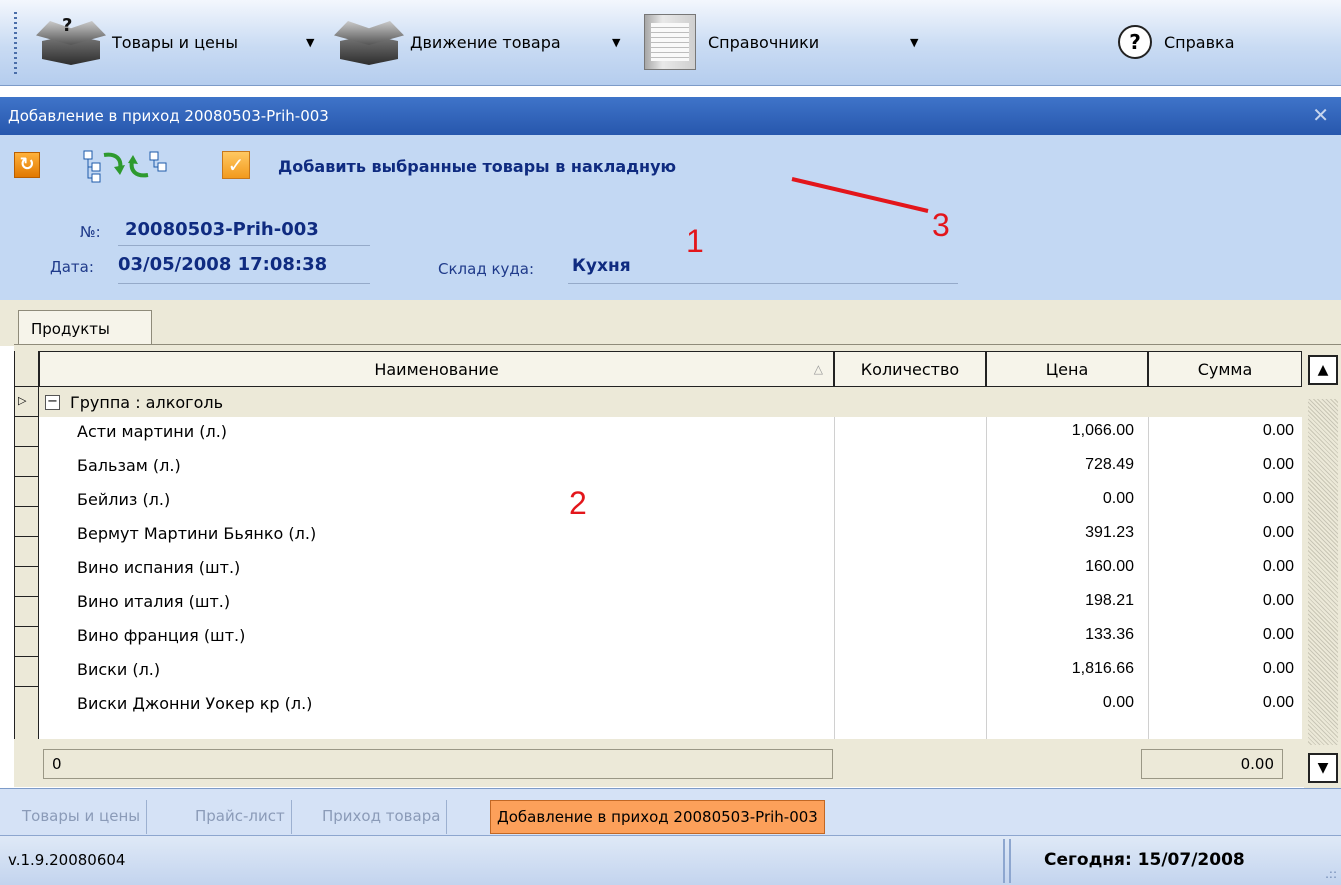 This screenshot has height=885, width=1341. Describe the element at coordinates (1067, 369) in the screenshot. I see `col-header-price: Цена` at that location.